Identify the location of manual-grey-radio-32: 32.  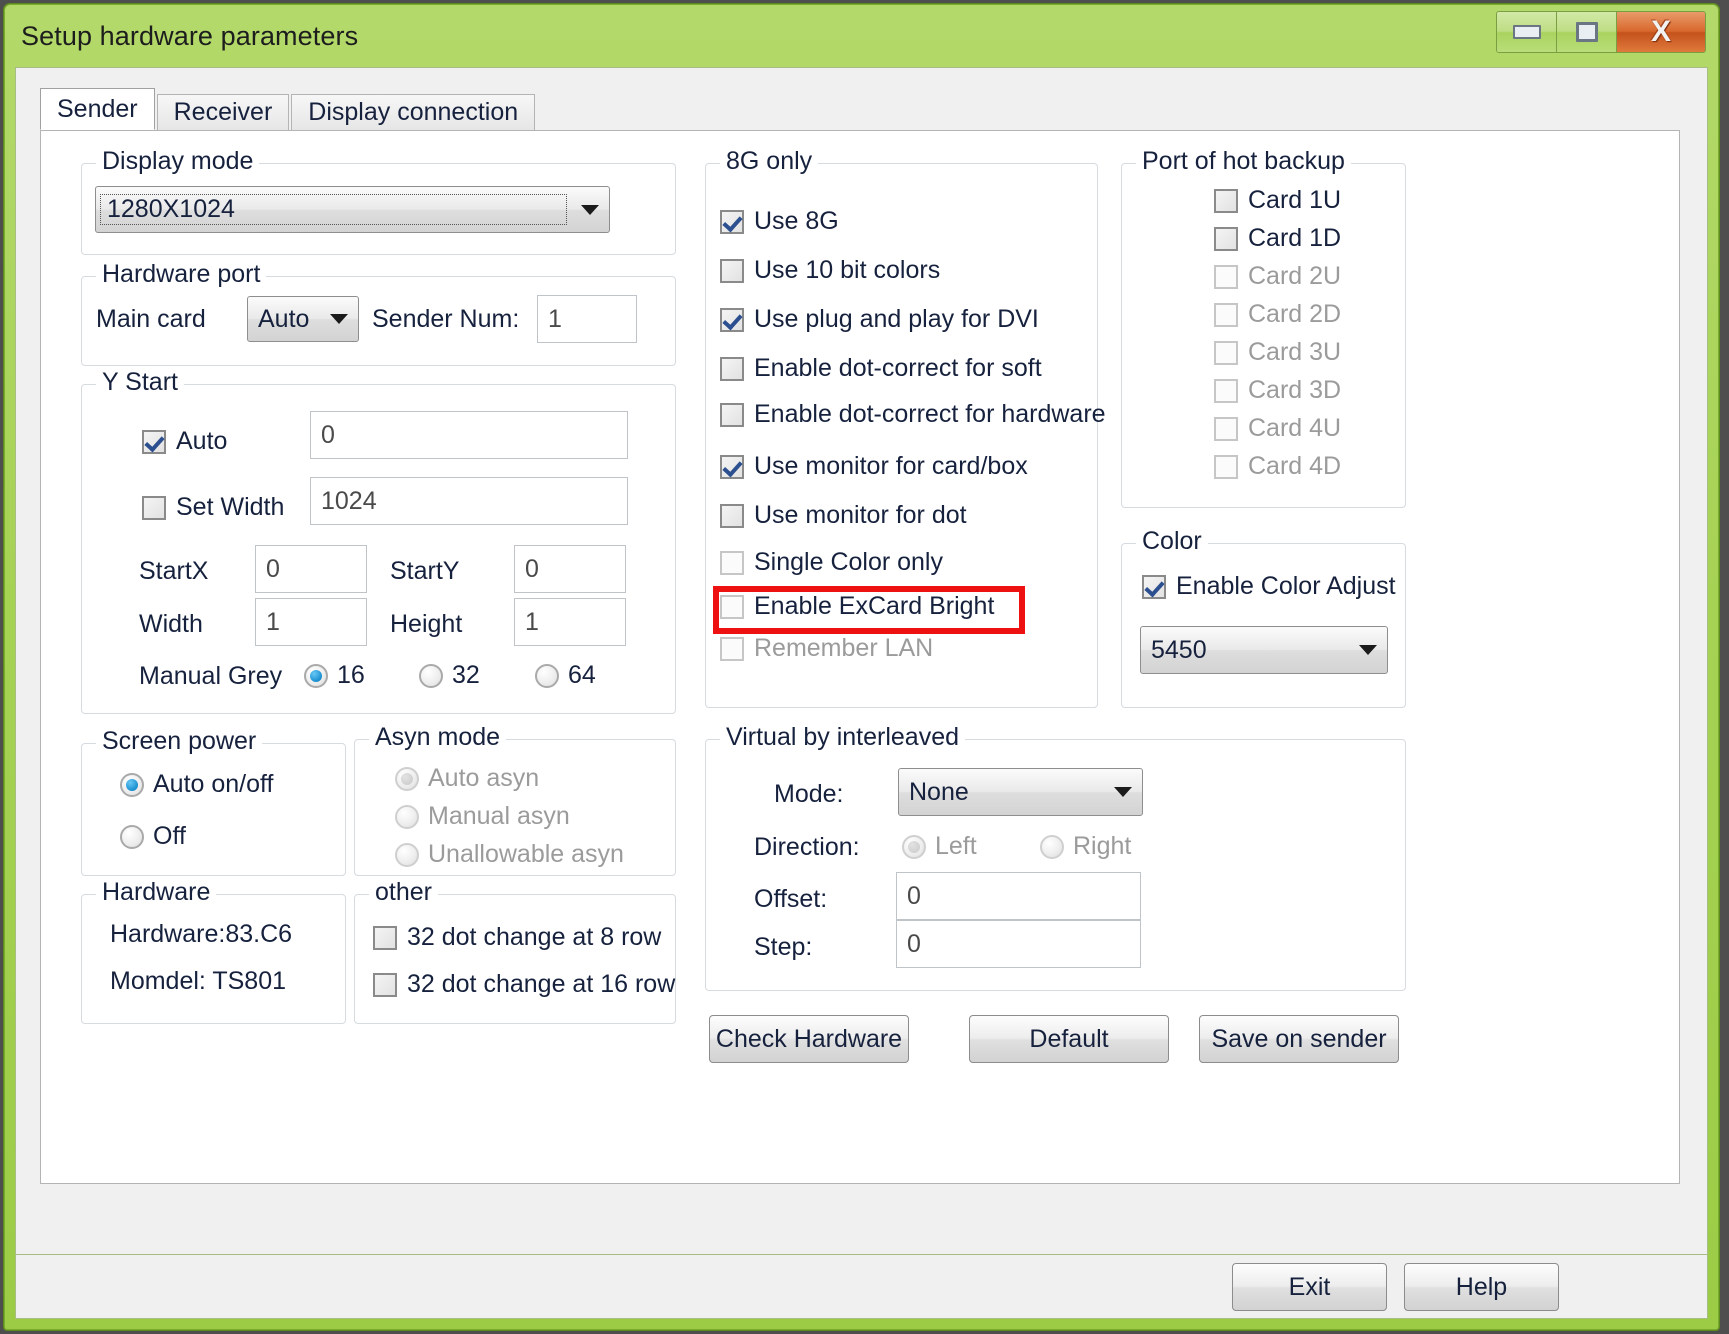
(449, 675).